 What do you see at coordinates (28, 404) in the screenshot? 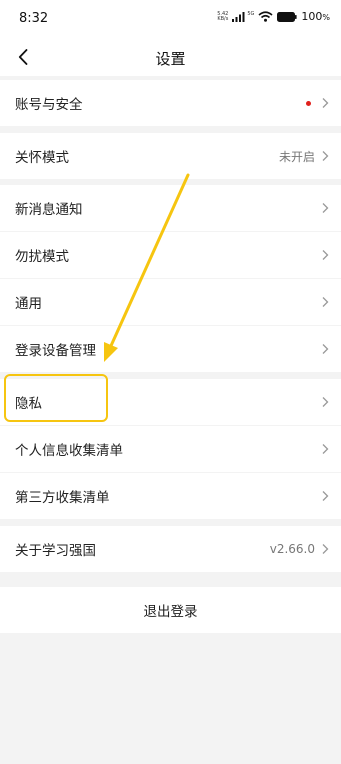
I see `row-label: 隐私` at bounding box center [28, 404].